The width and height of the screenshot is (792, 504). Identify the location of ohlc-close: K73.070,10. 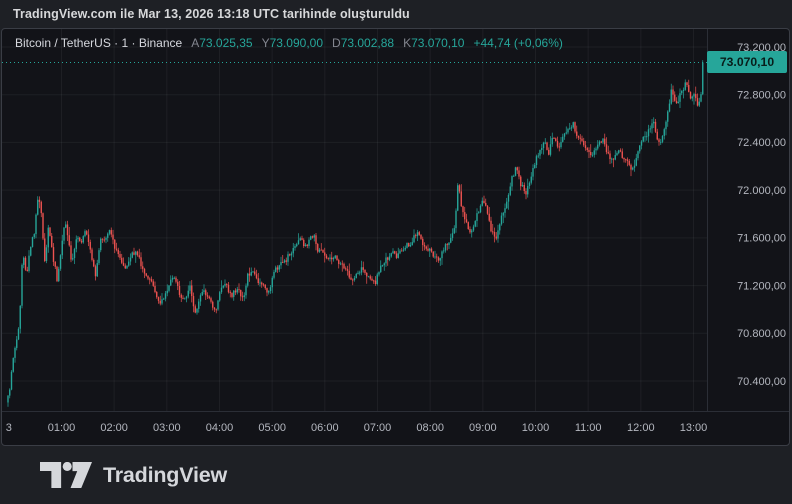
(434, 43).